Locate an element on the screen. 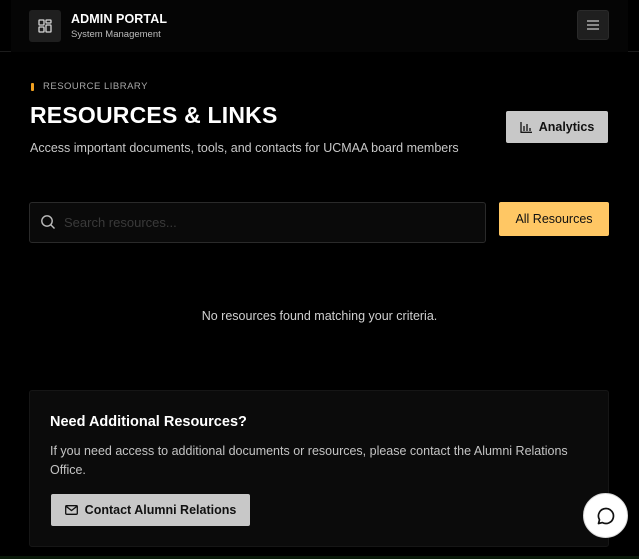 The image size is (639, 559). page-title: RESOURCES & LINKS is located at coordinates (154, 115).